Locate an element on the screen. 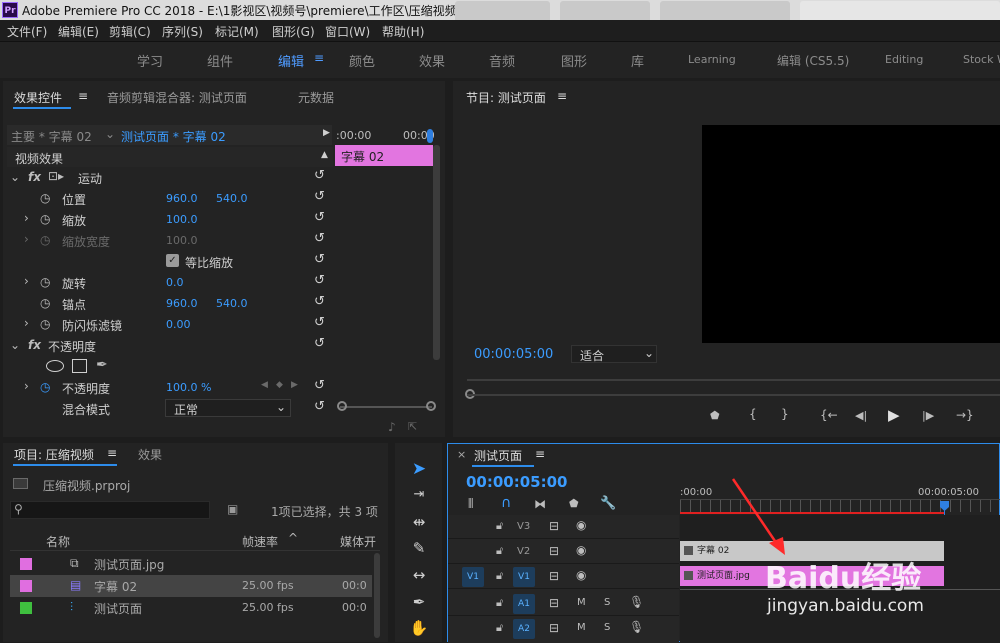 This screenshot has height=643, width=1000. sort-ascending-icon: ^ is located at coordinates (293, 538).